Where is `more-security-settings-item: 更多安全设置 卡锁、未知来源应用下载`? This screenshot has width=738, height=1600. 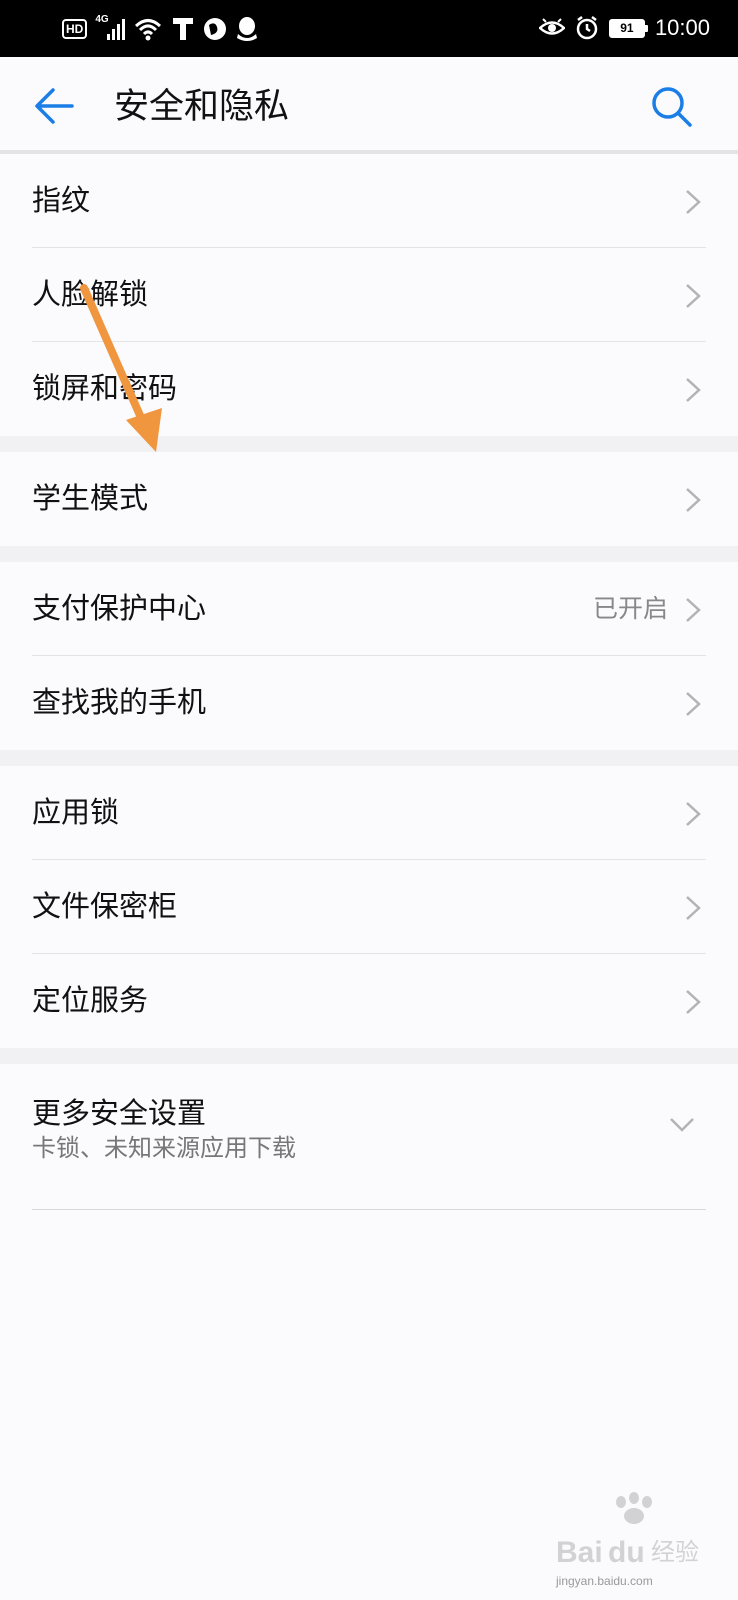
more-security-settings-item: 更多安全设置 卡锁、未知来源应用下载 is located at coordinates (369, 1137).